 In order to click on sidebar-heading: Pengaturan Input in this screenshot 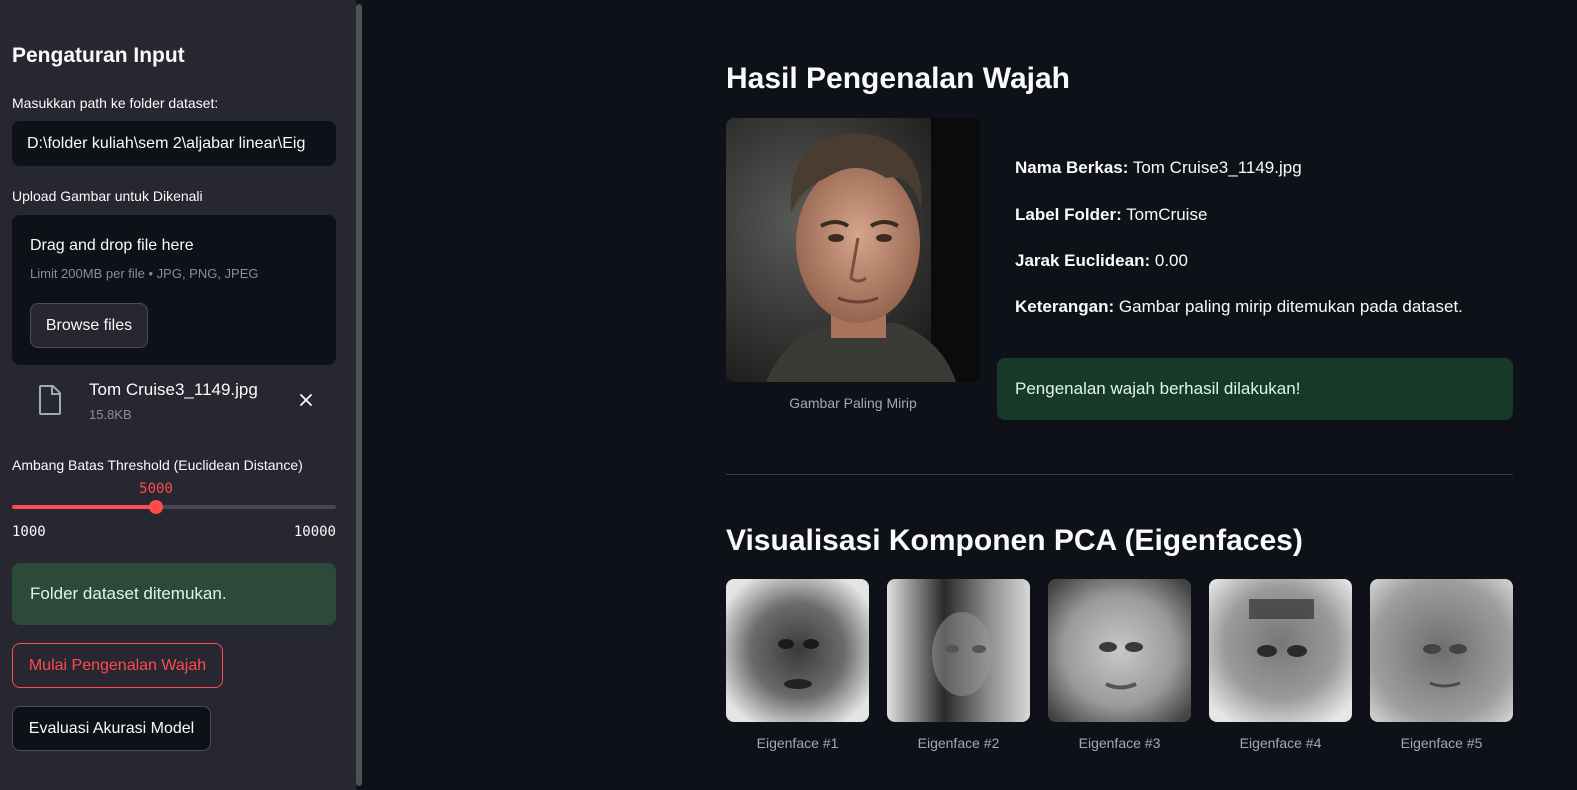, I will do `click(98, 55)`.